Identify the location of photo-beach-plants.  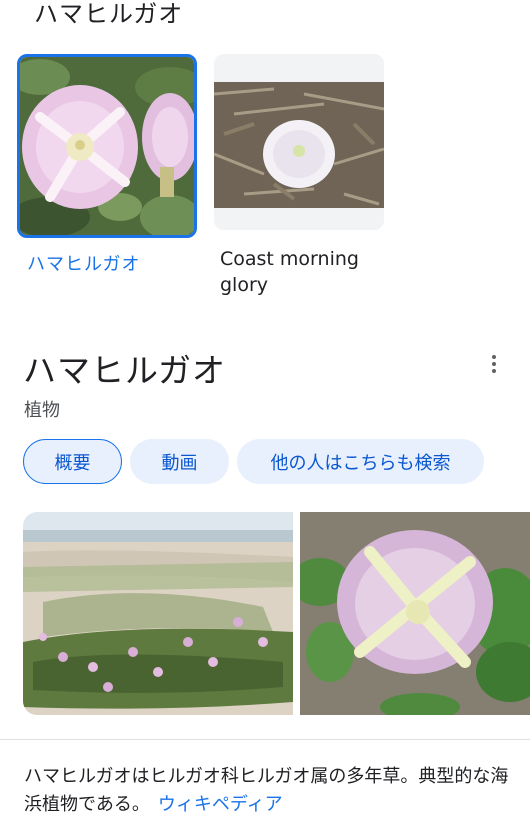
(158, 613).